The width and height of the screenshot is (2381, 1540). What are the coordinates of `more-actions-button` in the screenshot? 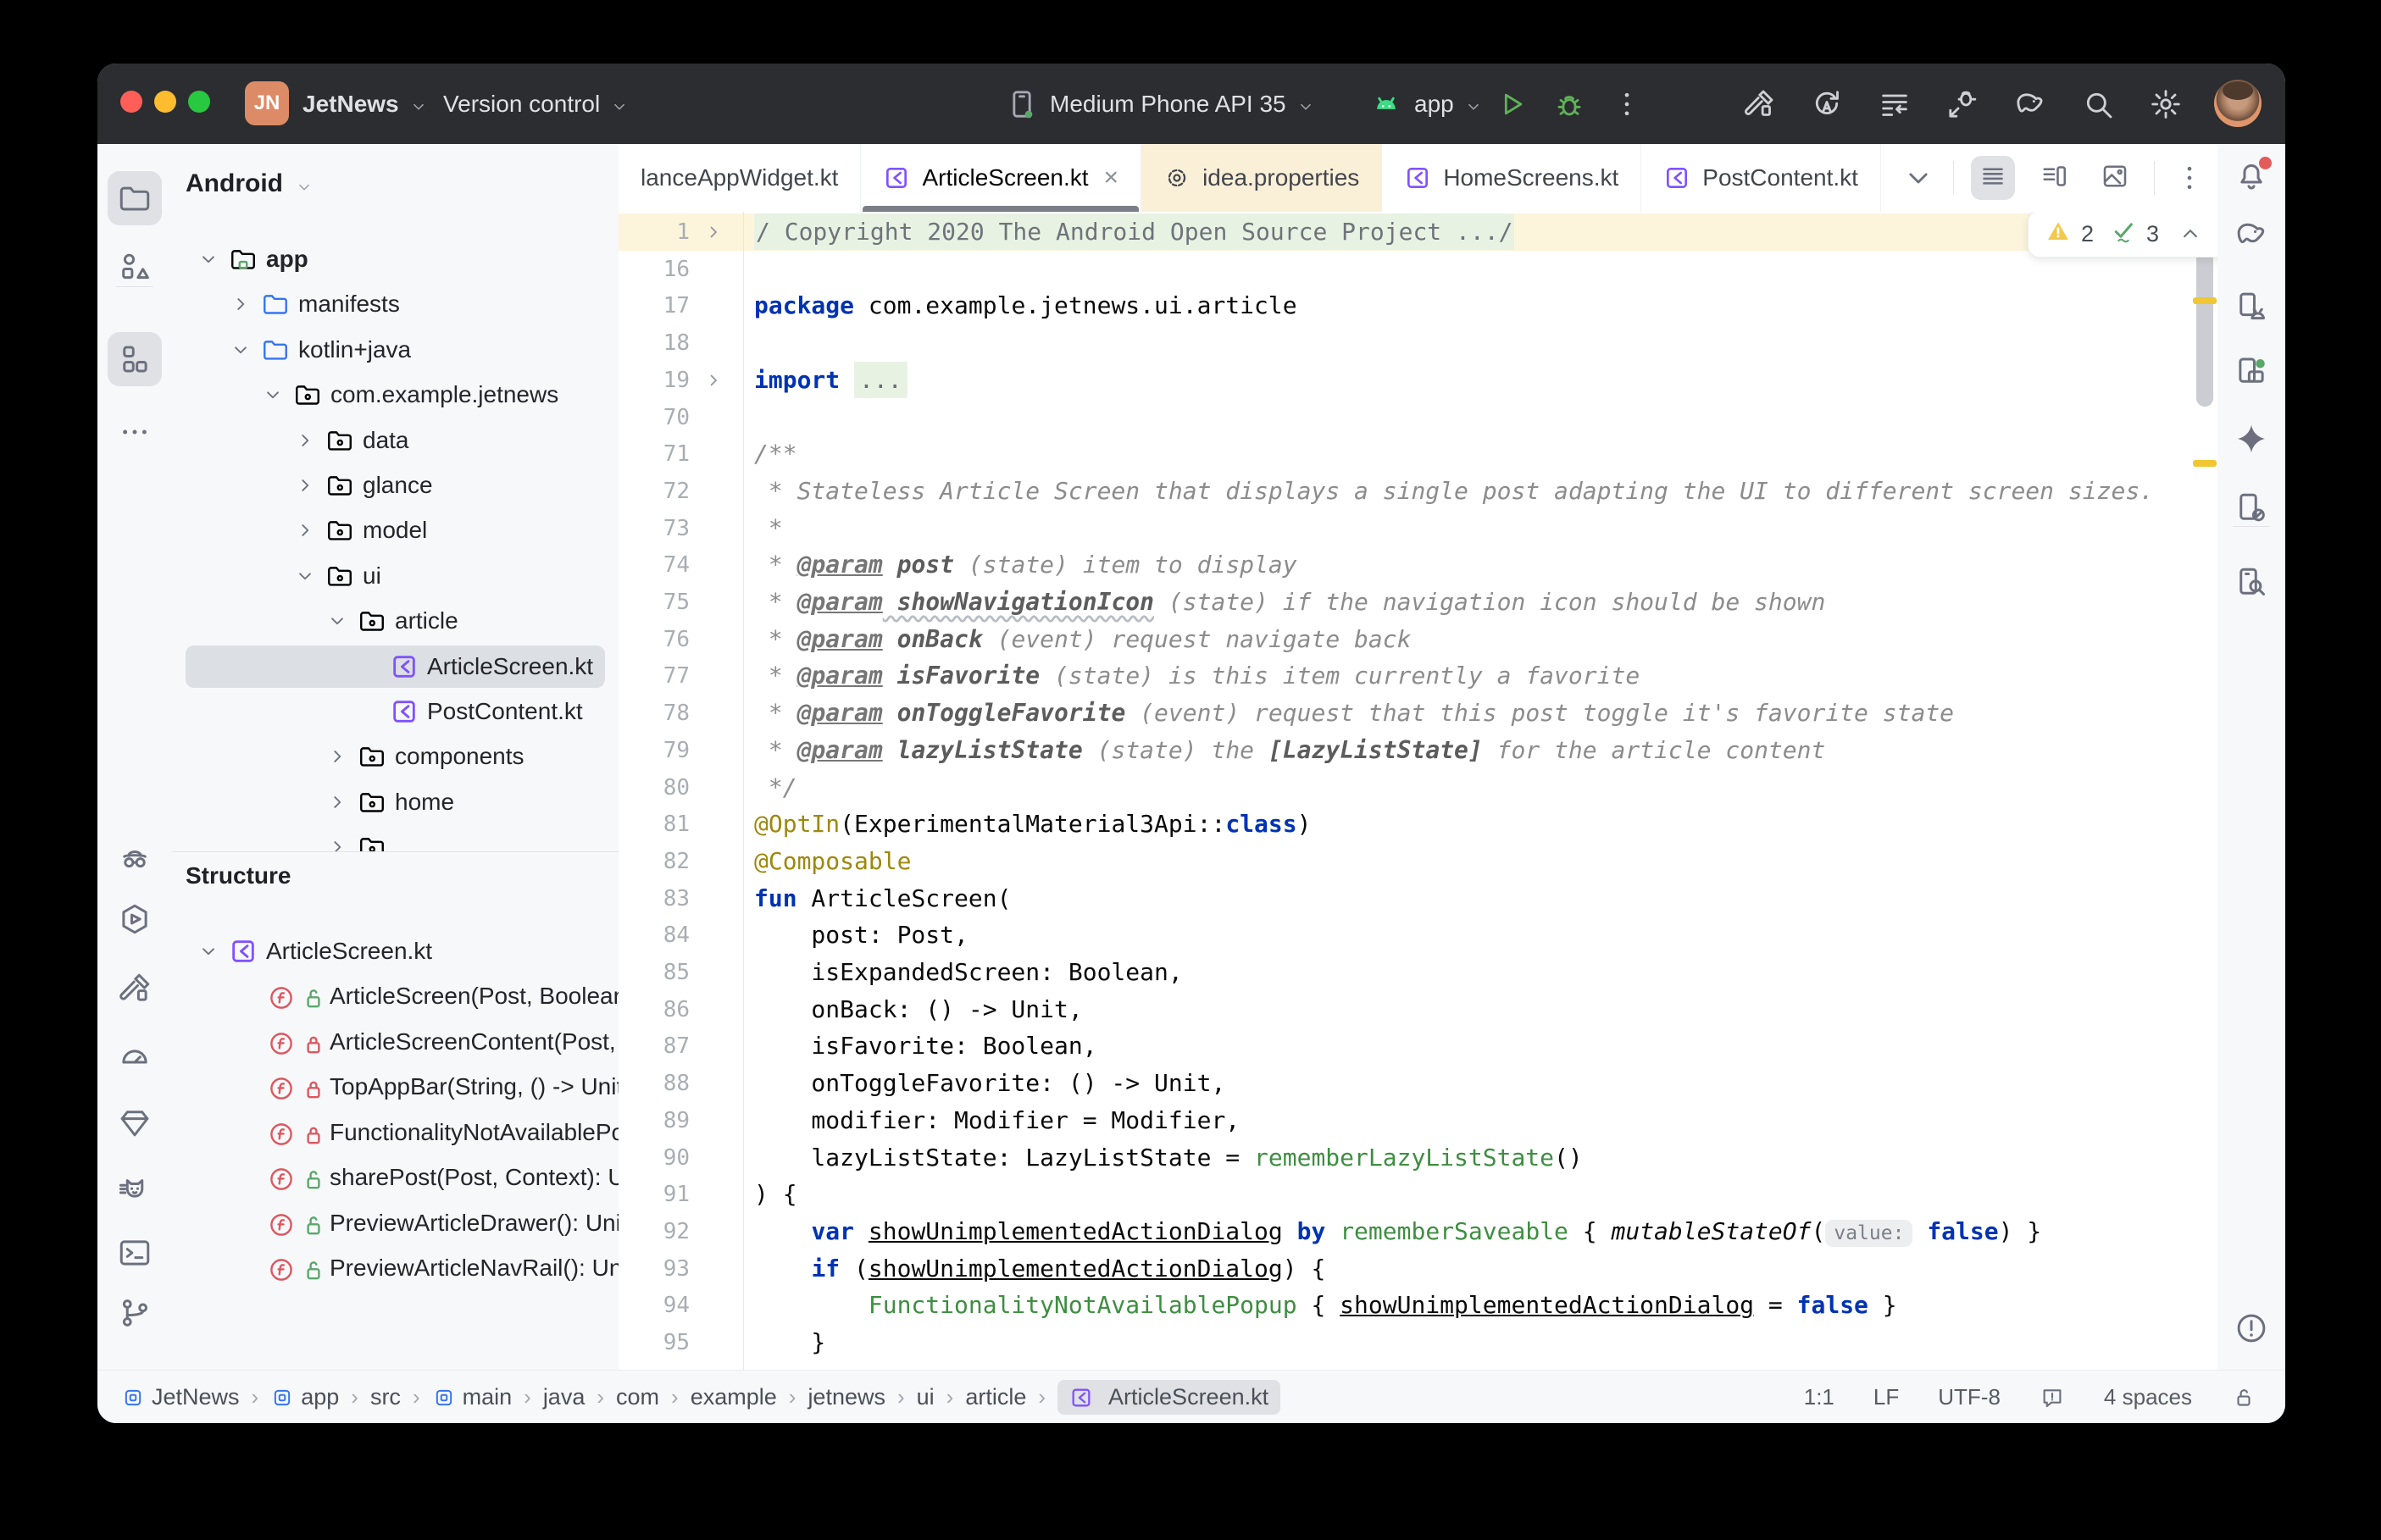 It's located at (1627, 104).